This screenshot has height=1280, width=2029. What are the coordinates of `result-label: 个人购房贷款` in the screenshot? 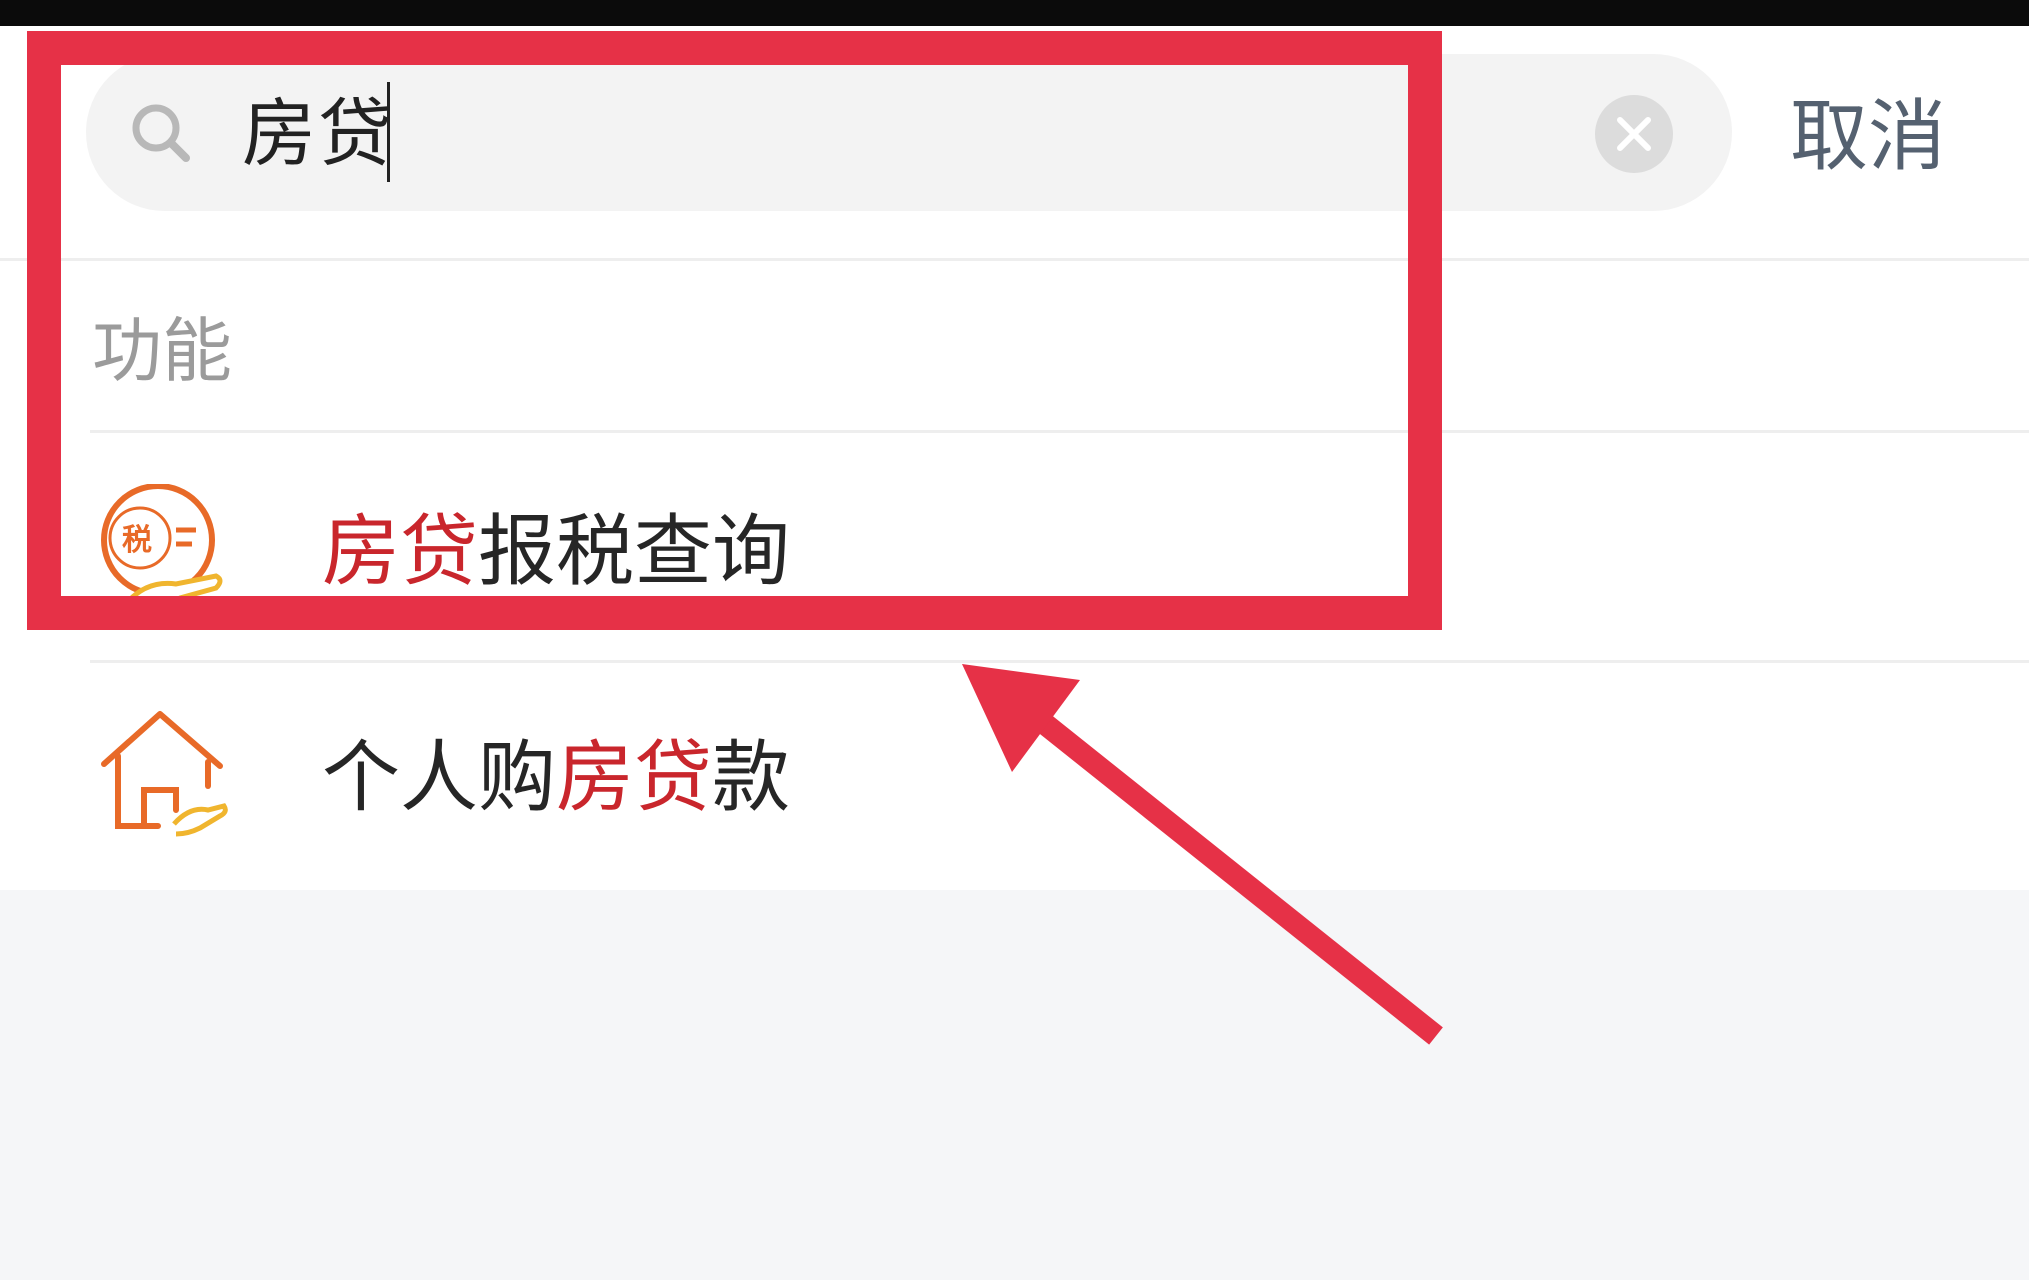 It's located at (556, 778).